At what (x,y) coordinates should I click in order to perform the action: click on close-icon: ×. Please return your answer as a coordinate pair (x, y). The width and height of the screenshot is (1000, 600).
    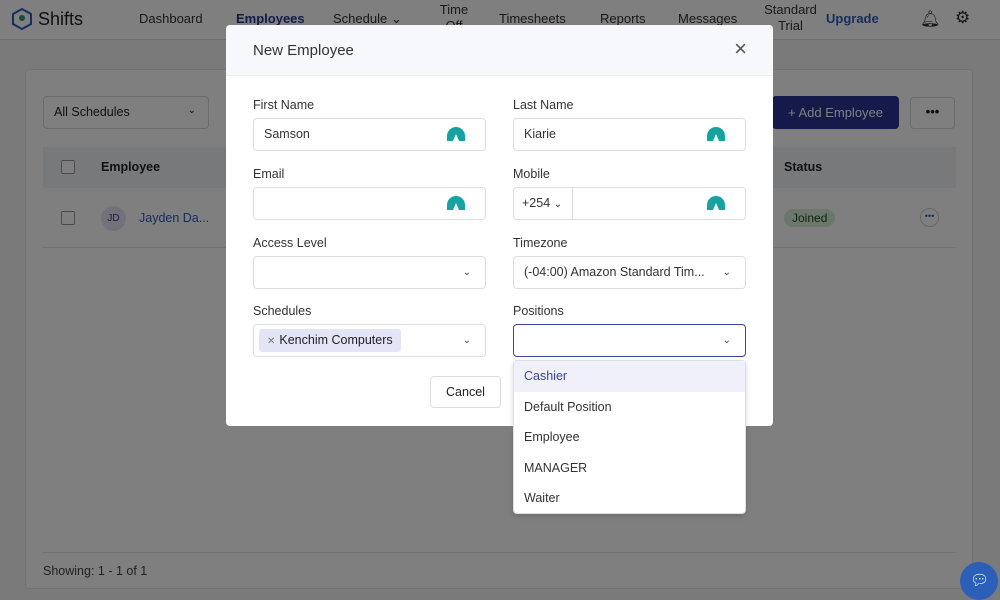
    Looking at the image, I should click on (740, 49).